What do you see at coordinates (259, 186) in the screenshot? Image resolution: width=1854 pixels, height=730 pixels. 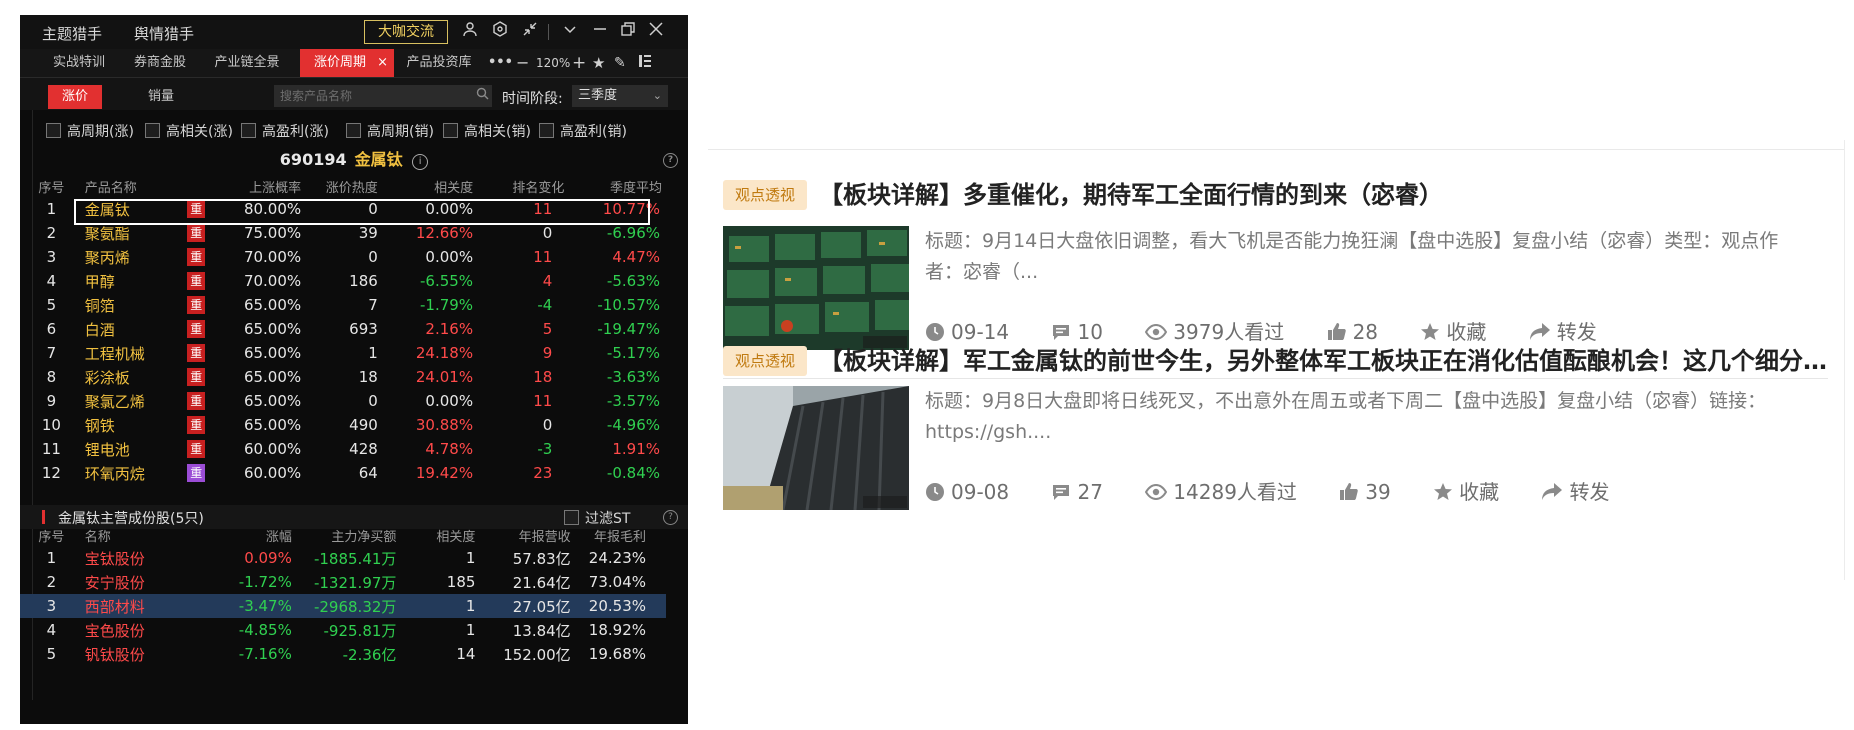 I see `column-header: 上涨概率` at bounding box center [259, 186].